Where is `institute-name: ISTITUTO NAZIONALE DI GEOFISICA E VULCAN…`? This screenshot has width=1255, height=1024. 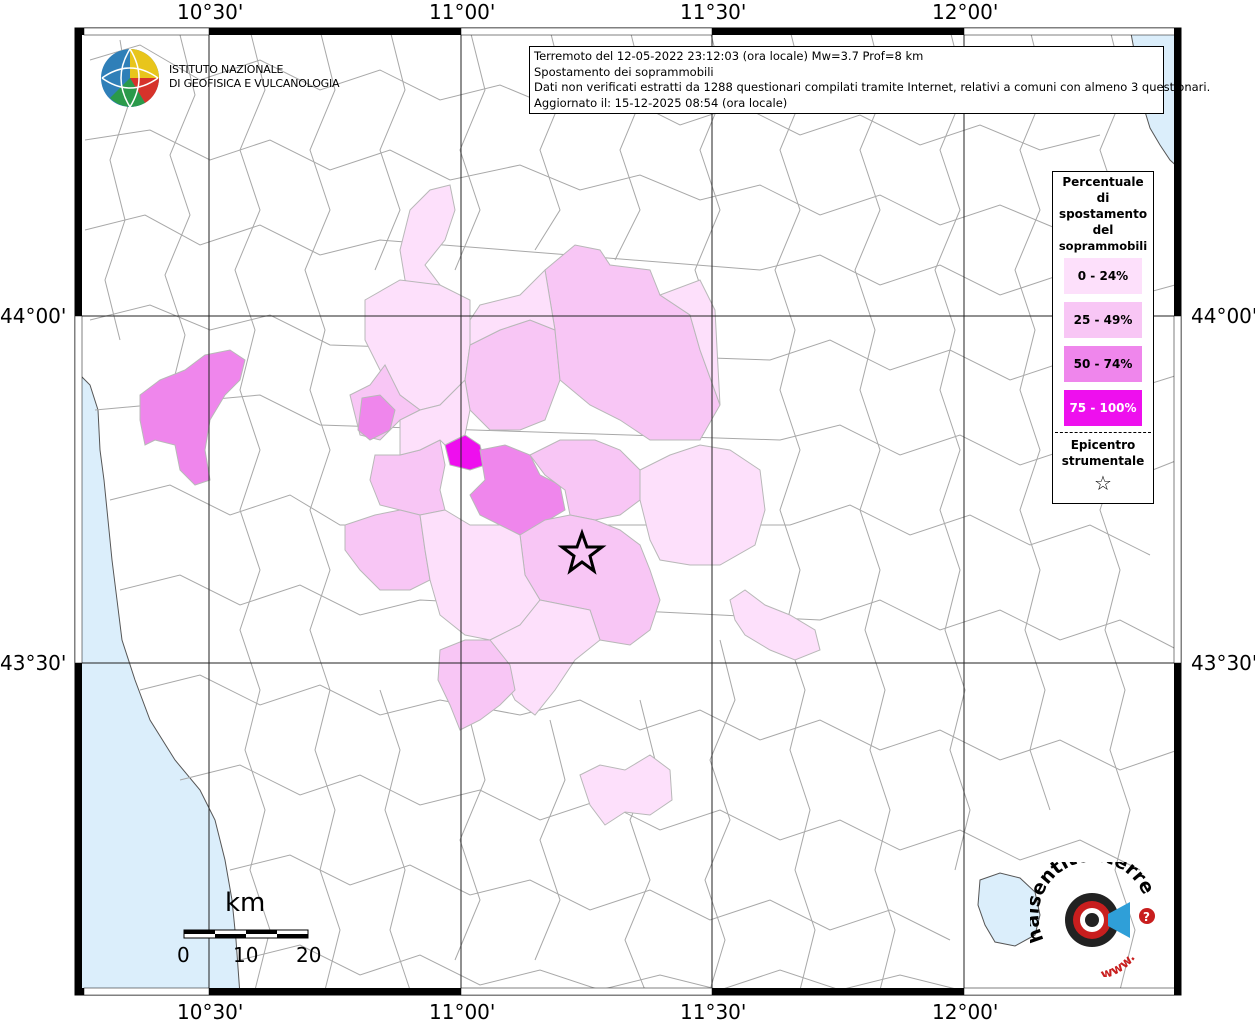 institute-name: ISTITUTO NAZIONALE DI GEOFISICA E VULCAN… is located at coordinates (254, 77).